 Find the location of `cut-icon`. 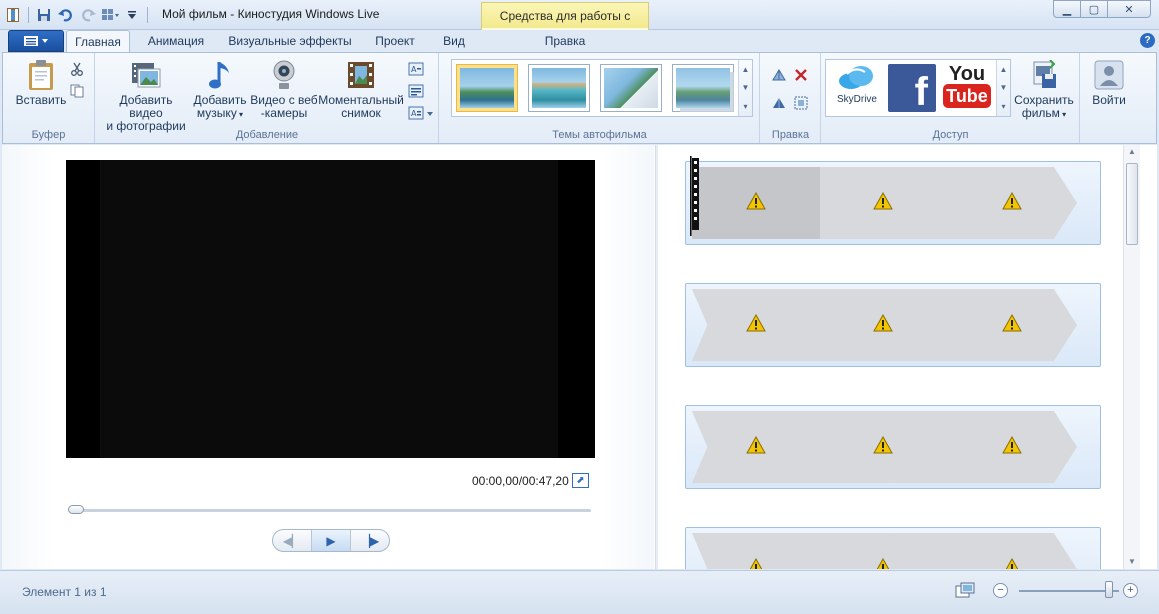

cut-icon is located at coordinates (77, 69).